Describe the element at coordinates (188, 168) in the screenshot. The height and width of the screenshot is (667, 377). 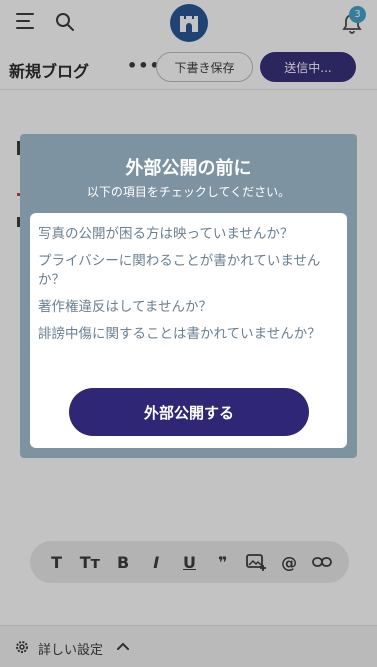
I see `modal-title: 外部公開の前に` at that location.